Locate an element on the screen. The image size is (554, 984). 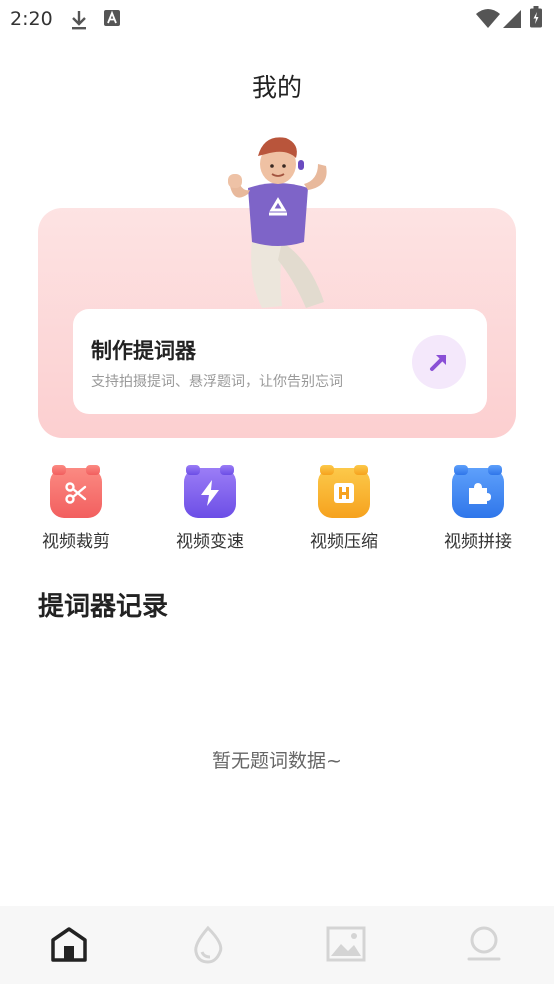
nav-home is located at coordinates (69, 944).